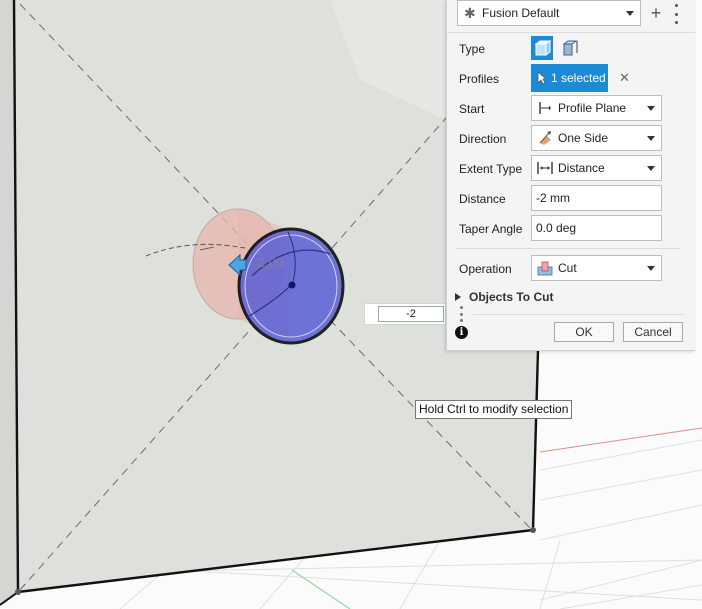 The image size is (702, 609). I want to click on type-thin-button, so click(570, 48).